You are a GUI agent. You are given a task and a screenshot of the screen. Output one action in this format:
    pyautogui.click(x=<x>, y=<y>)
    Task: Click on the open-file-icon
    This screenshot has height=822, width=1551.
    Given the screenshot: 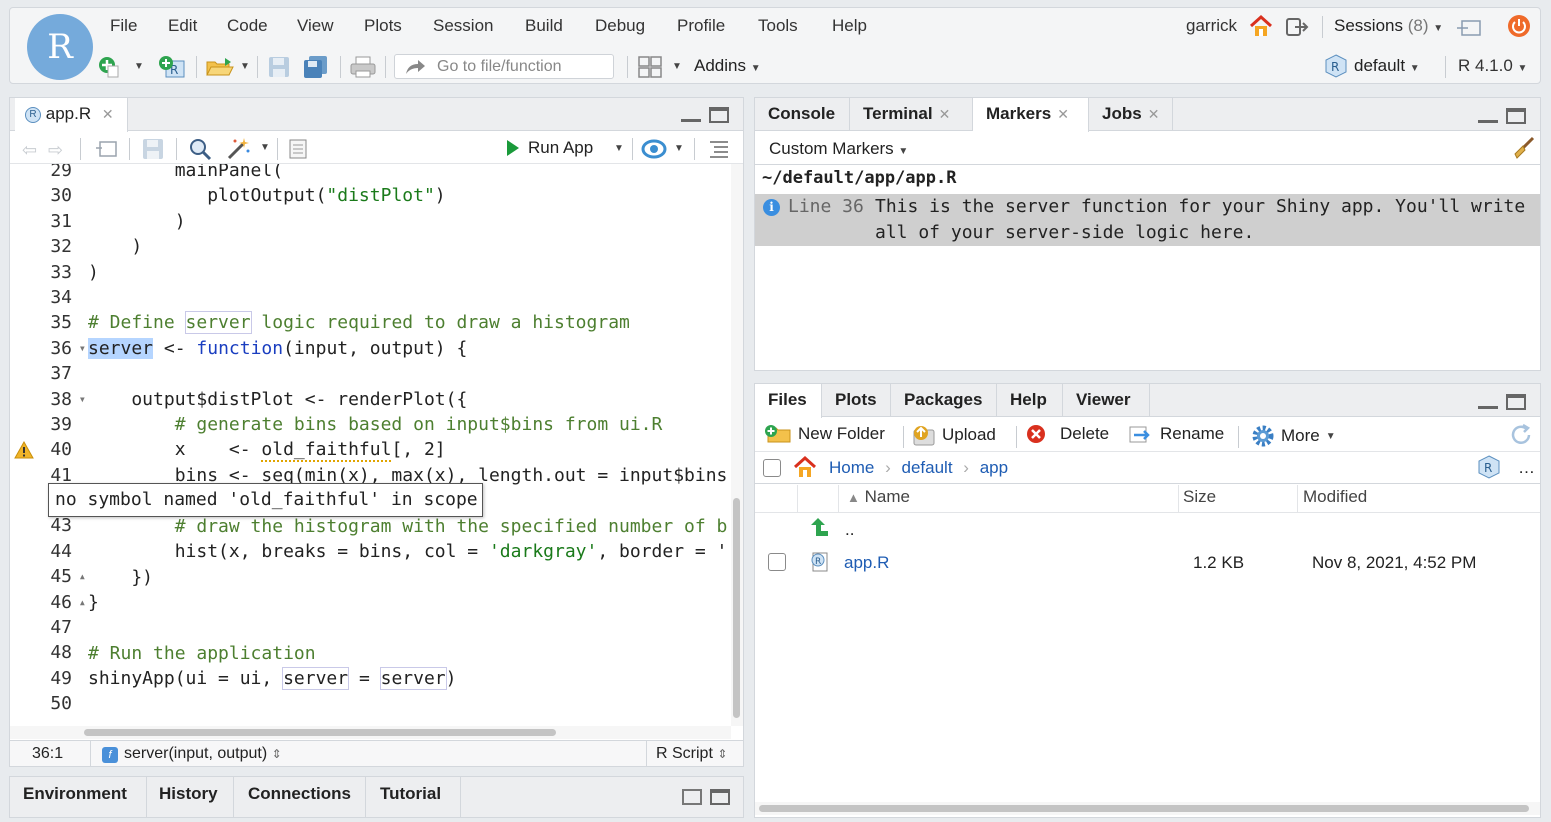 What is the action you would take?
    pyautogui.click(x=220, y=69)
    